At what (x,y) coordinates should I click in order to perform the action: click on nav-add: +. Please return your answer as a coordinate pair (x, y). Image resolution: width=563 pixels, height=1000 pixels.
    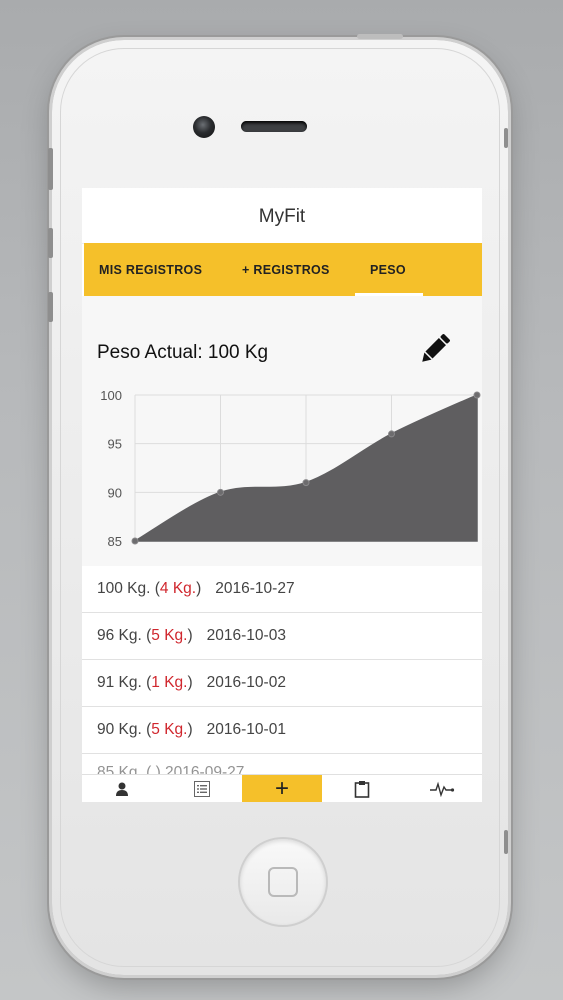
    Looking at the image, I should click on (282, 788).